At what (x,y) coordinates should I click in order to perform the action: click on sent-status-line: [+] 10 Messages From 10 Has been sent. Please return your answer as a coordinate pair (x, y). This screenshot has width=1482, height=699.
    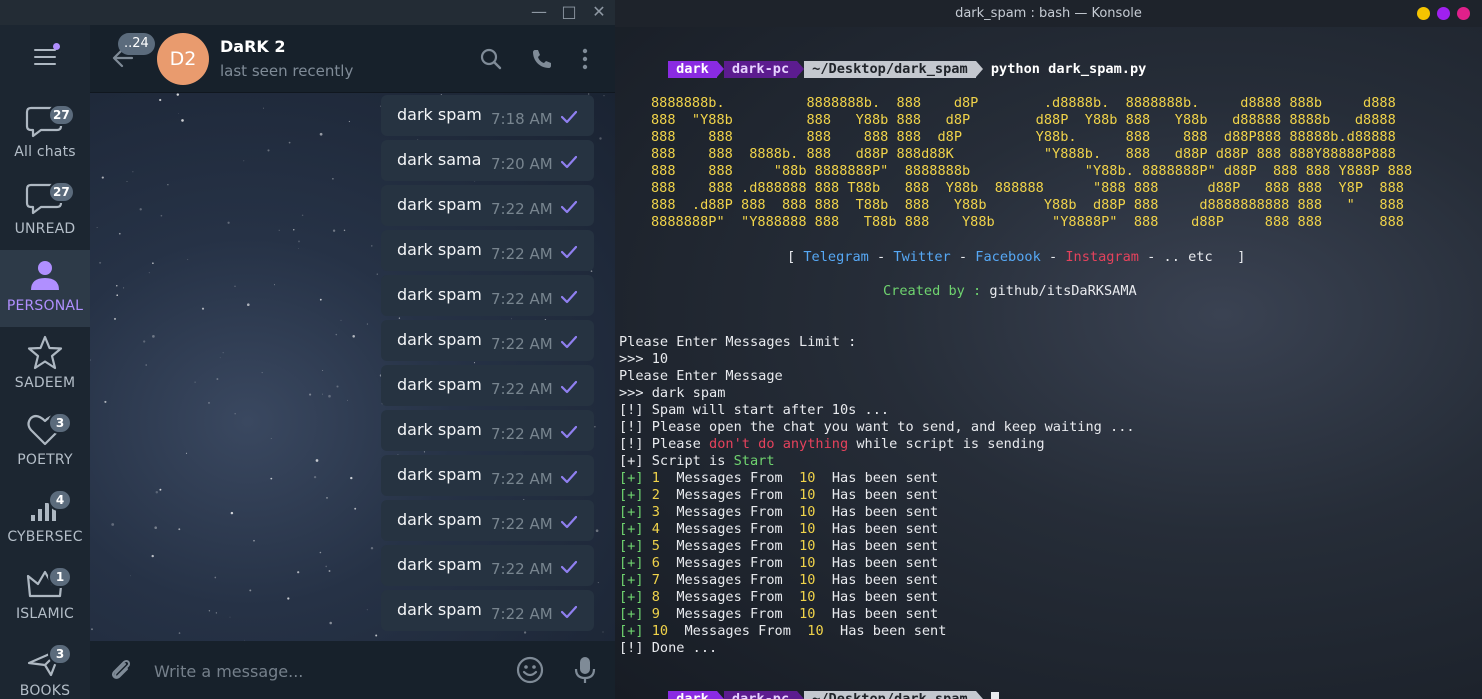
    Looking at the image, I should click on (783, 631).